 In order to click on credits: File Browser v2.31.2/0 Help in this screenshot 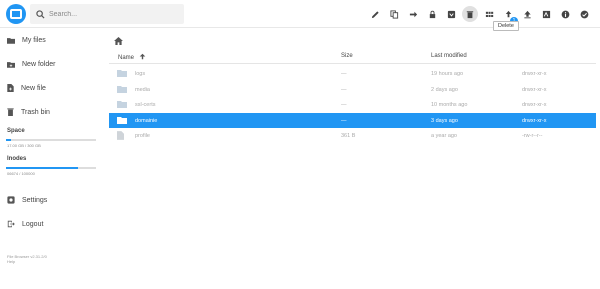, I will do `click(27, 259)`.